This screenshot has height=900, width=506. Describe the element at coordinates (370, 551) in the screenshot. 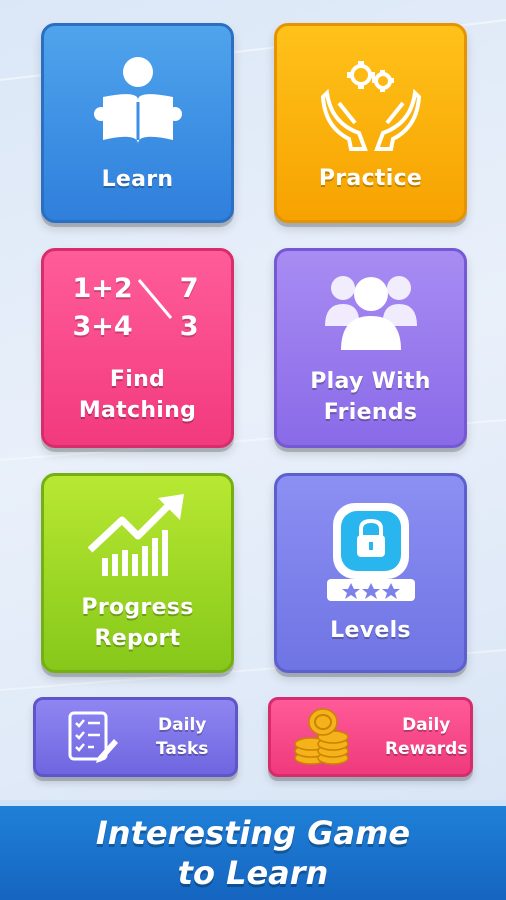

I see `locked-level-icon` at that location.